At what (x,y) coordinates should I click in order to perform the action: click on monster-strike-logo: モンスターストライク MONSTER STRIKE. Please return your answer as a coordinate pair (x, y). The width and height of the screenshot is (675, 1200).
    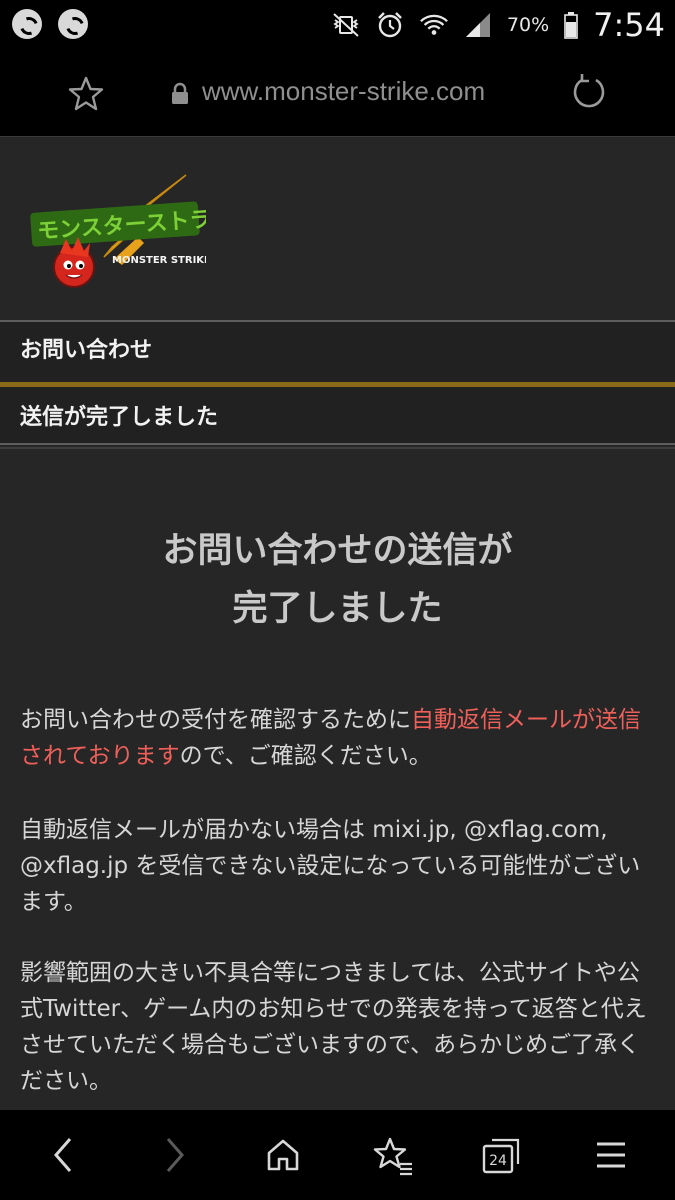
    Looking at the image, I should click on (141, 232).